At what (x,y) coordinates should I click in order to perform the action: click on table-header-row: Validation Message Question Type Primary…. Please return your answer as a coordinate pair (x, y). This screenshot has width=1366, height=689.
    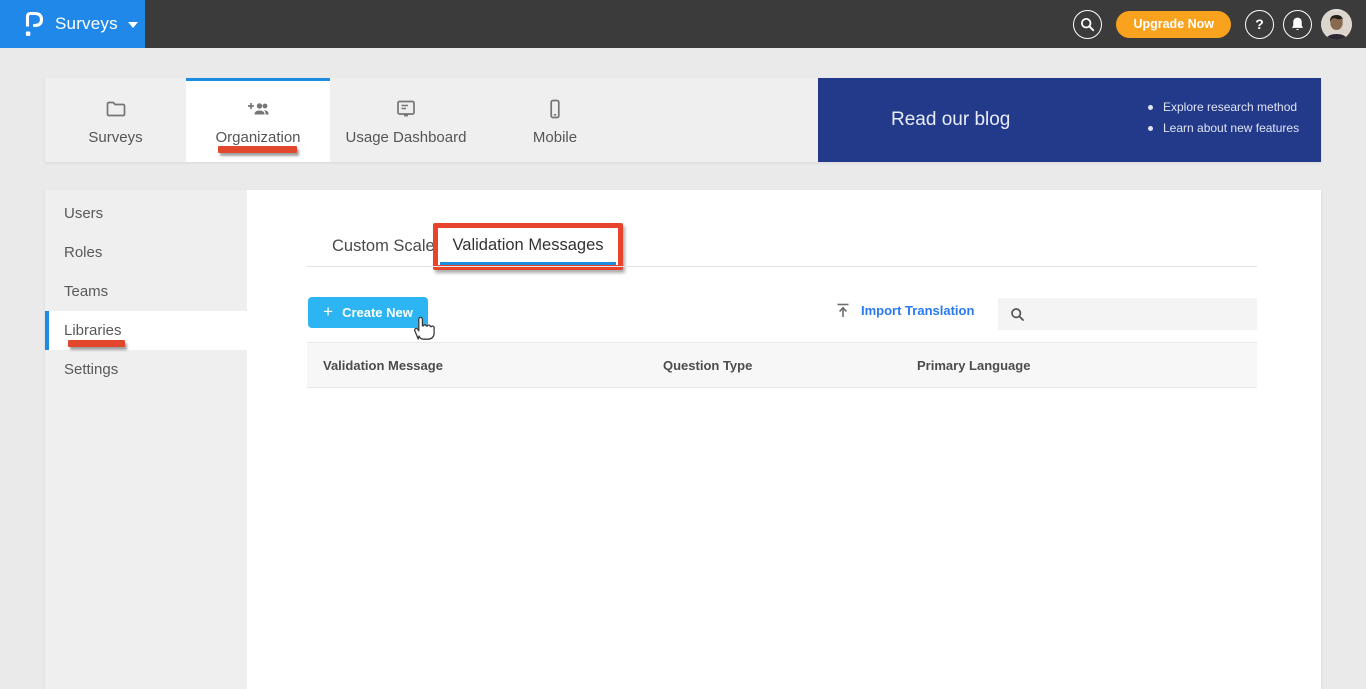
    Looking at the image, I should click on (782, 365).